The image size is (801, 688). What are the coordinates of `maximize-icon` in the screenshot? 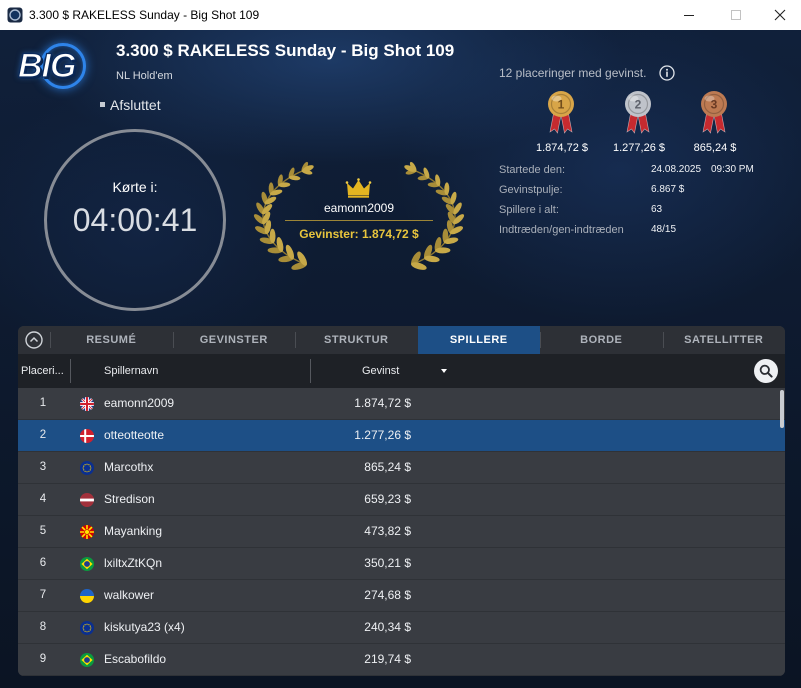 It's located at (736, 15).